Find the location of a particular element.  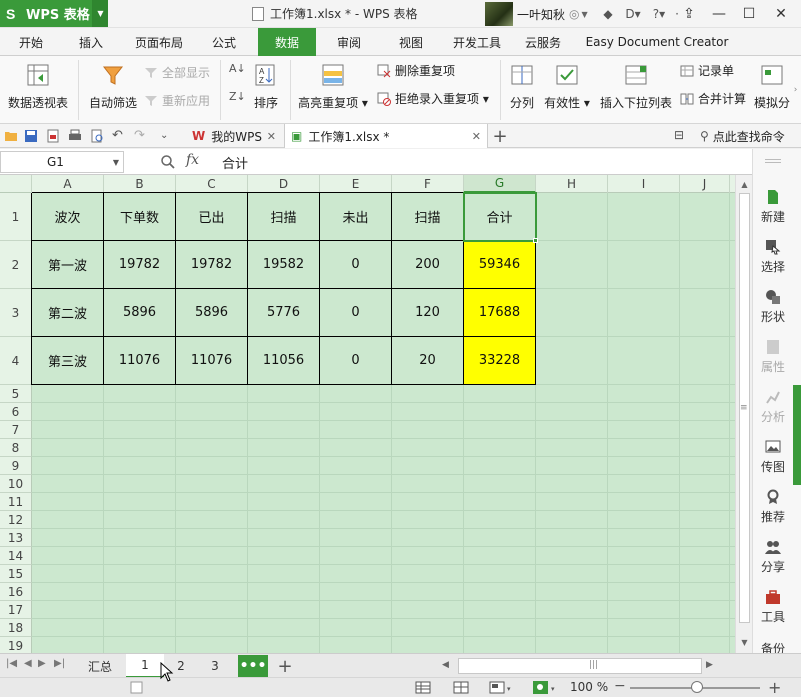

row-header-8: 8 is located at coordinates (16, 448).